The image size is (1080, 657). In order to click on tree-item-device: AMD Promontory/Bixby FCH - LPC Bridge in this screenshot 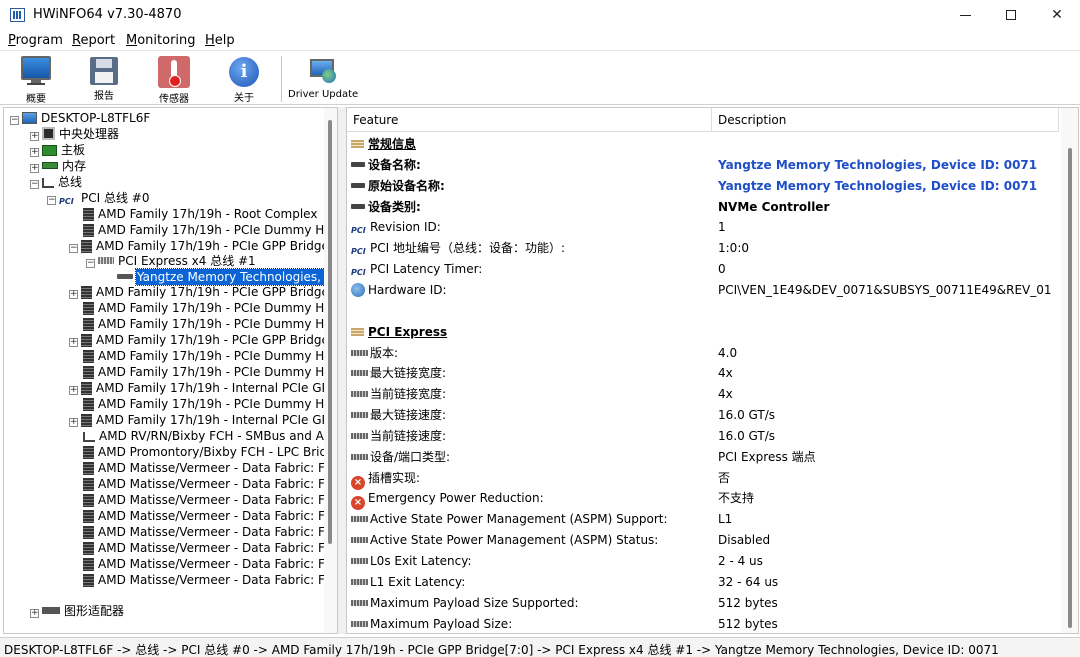, I will do `click(203, 452)`.